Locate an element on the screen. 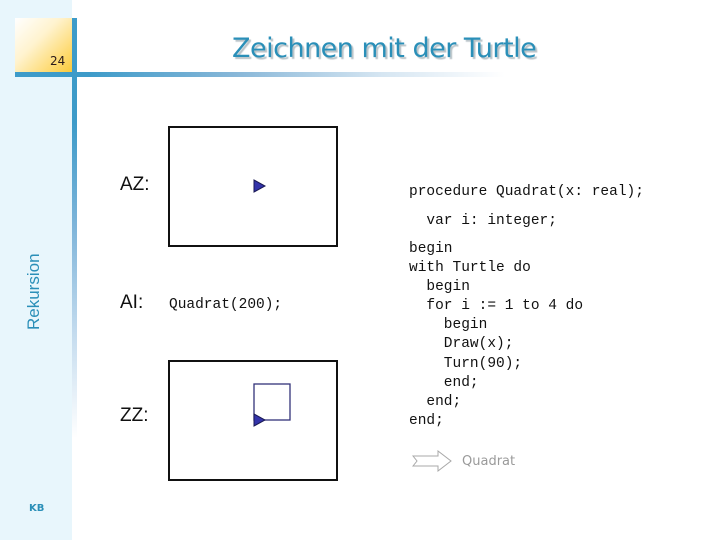  code-line: for i := 1 to 4 do is located at coordinates (496, 306).